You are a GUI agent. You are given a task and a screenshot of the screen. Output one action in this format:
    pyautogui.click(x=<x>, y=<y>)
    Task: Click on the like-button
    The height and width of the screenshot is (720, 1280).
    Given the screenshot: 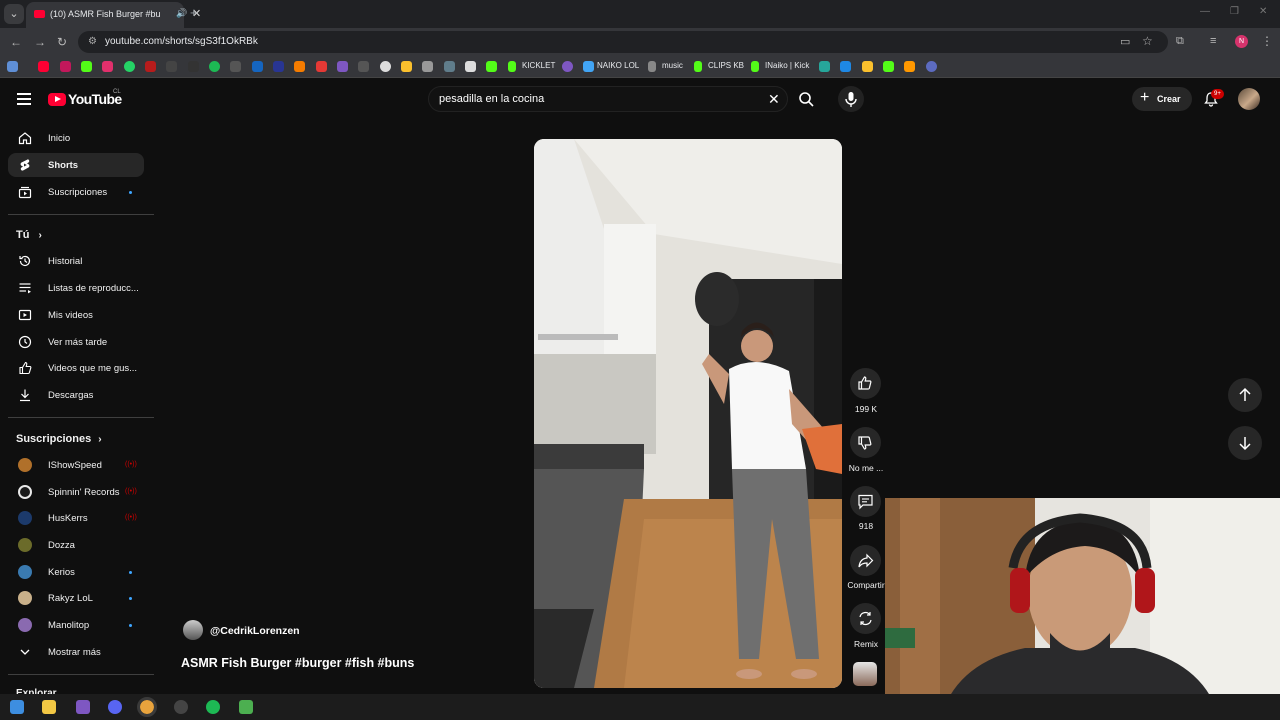 What is the action you would take?
    pyautogui.click(x=865, y=383)
    